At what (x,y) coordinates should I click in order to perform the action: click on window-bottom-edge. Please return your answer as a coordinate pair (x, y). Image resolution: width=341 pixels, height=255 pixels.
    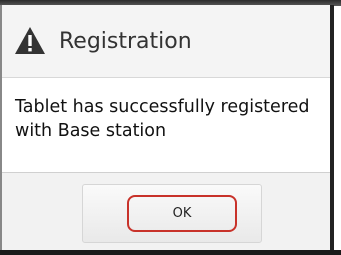
    Looking at the image, I should click on (170, 252).